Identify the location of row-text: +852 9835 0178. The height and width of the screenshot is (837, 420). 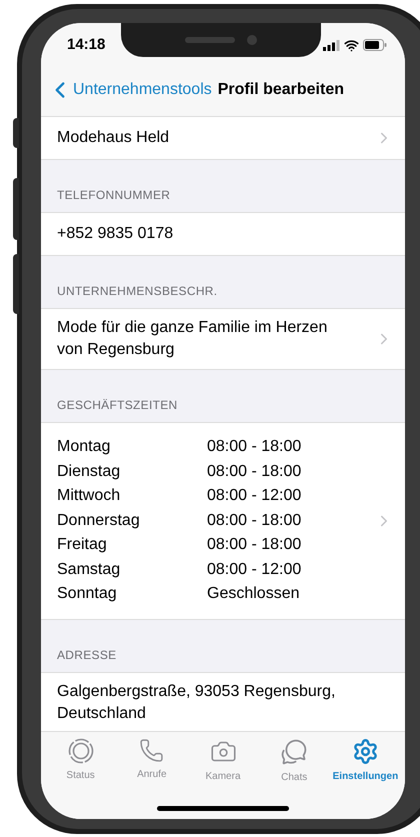
(115, 234).